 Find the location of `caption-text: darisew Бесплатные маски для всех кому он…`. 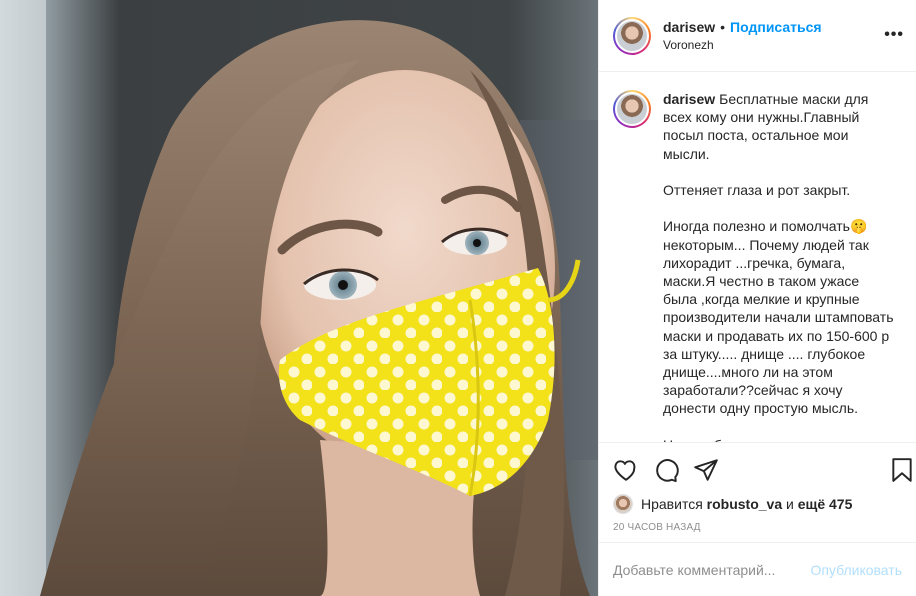

caption-text: darisew Бесплатные маски для всех кому он… is located at coordinates (779, 266).